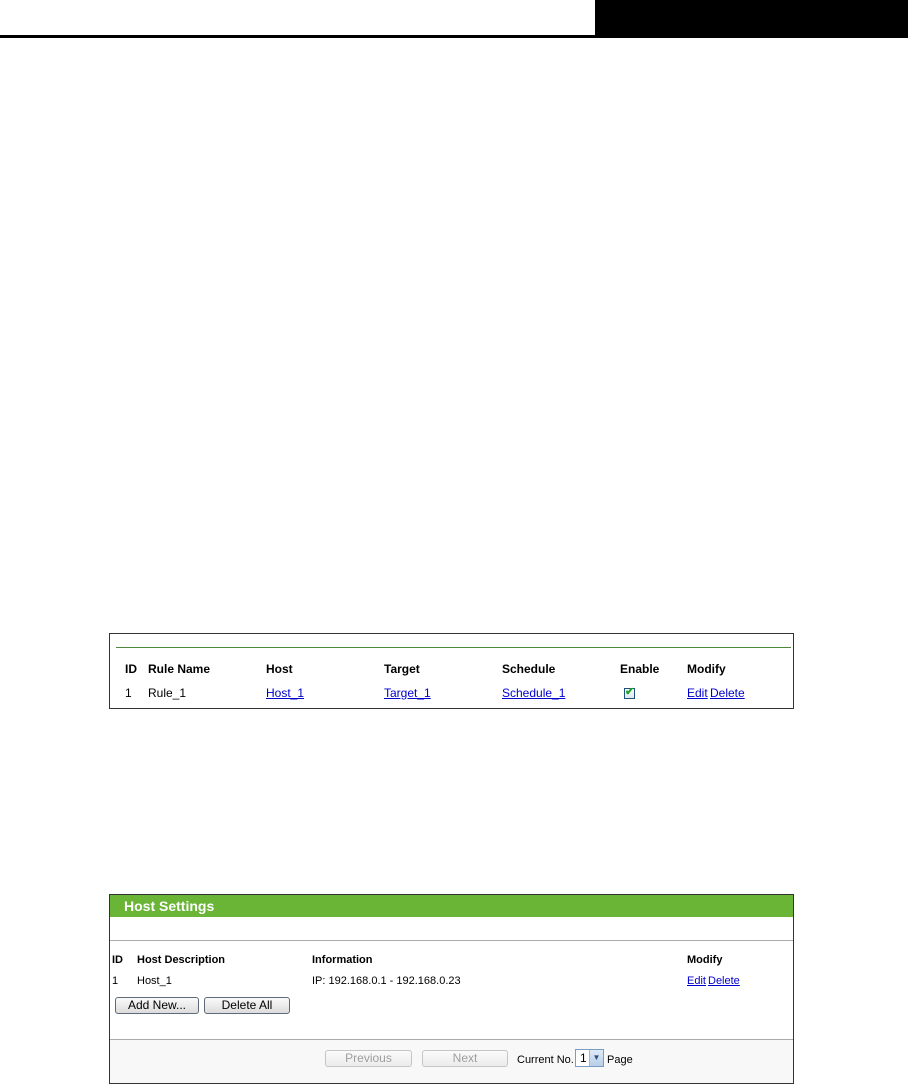  What do you see at coordinates (181, 960) in the screenshot?
I see `host-header-description: Host Description` at bounding box center [181, 960].